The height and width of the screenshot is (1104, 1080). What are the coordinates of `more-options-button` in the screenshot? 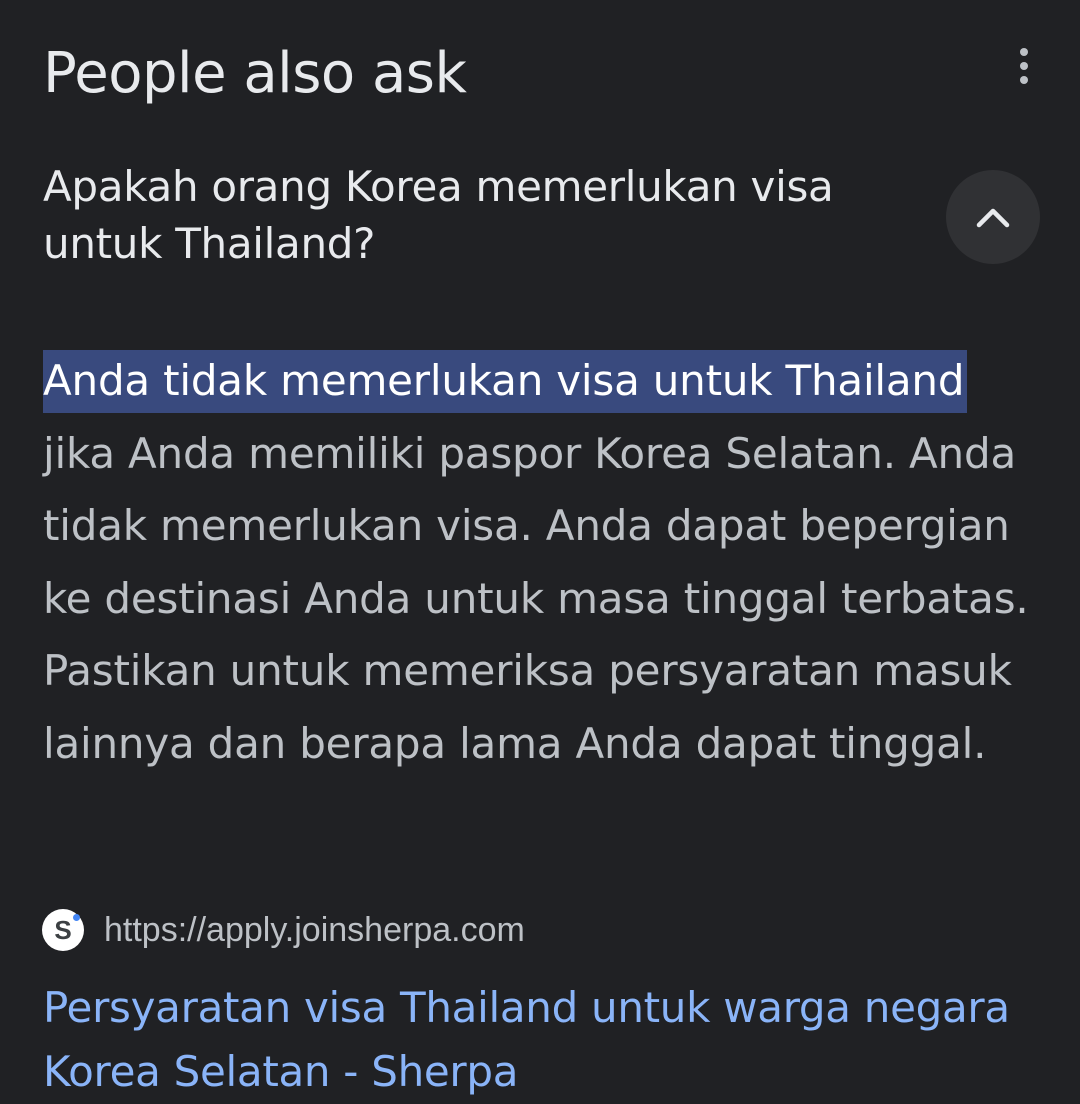 It's located at (1024, 66).